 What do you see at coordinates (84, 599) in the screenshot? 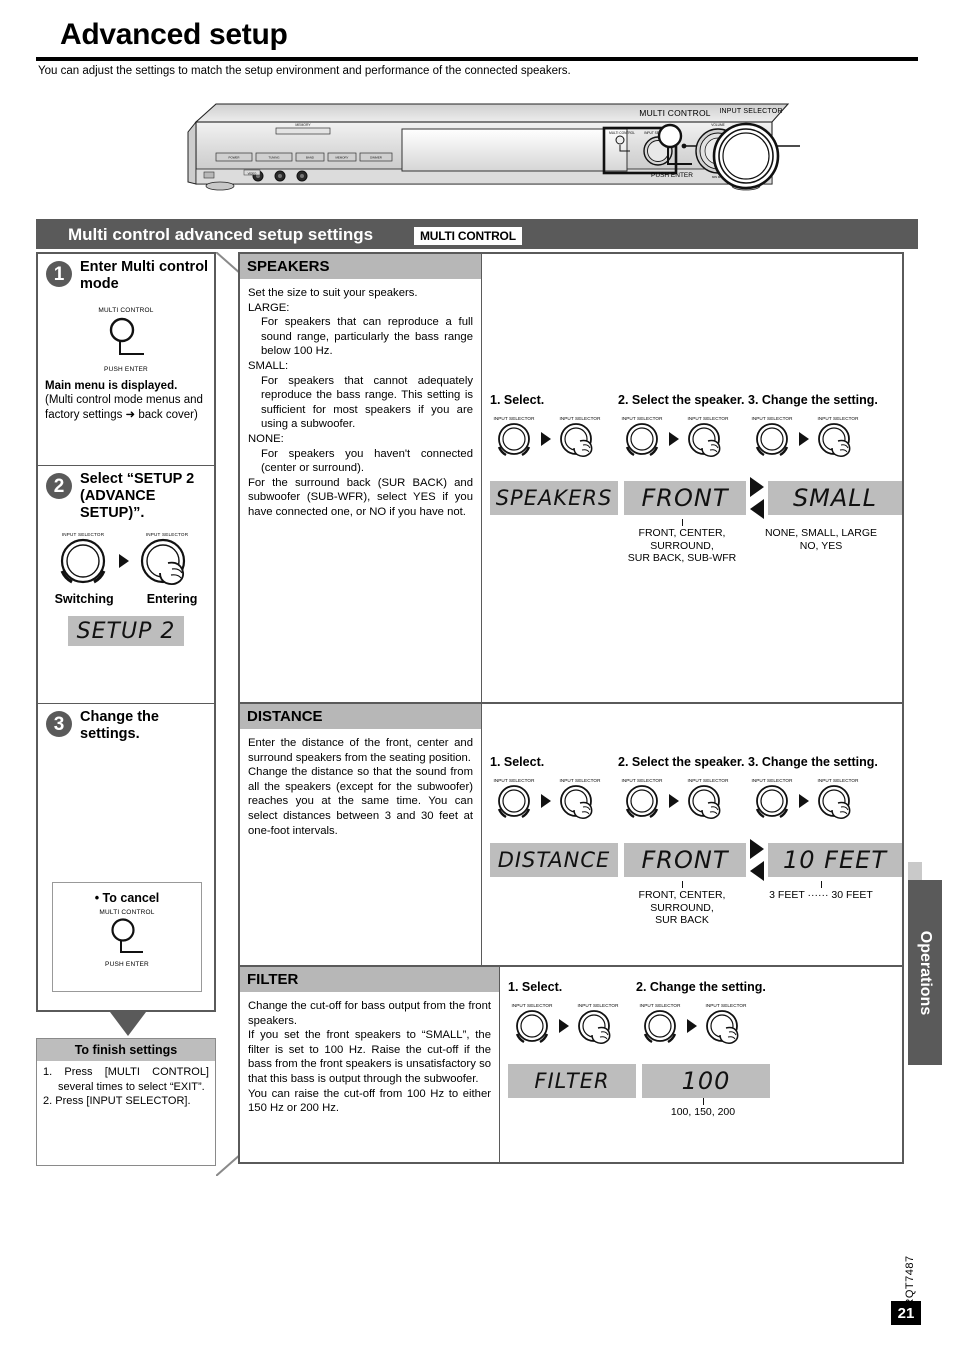
I see `step-2-action-left: Switching` at bounding box center [84, 599].